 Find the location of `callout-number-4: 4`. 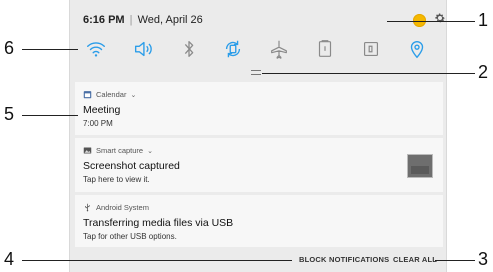

callout-number-4: 4 is located at coordinates (9, 259).